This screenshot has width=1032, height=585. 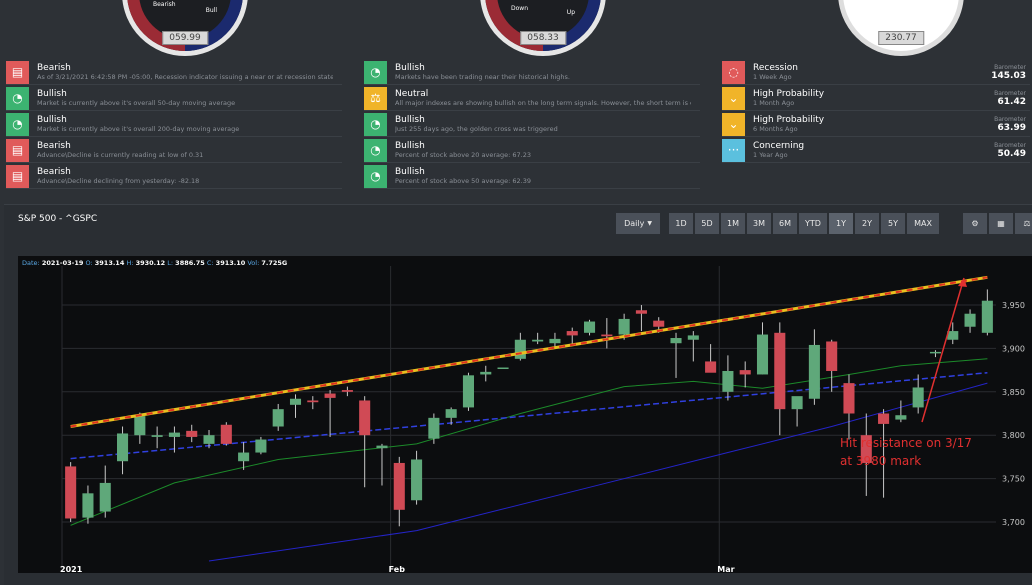 I want to click on balance-scale-icon: ⚖, so click(x=1027, y=223).